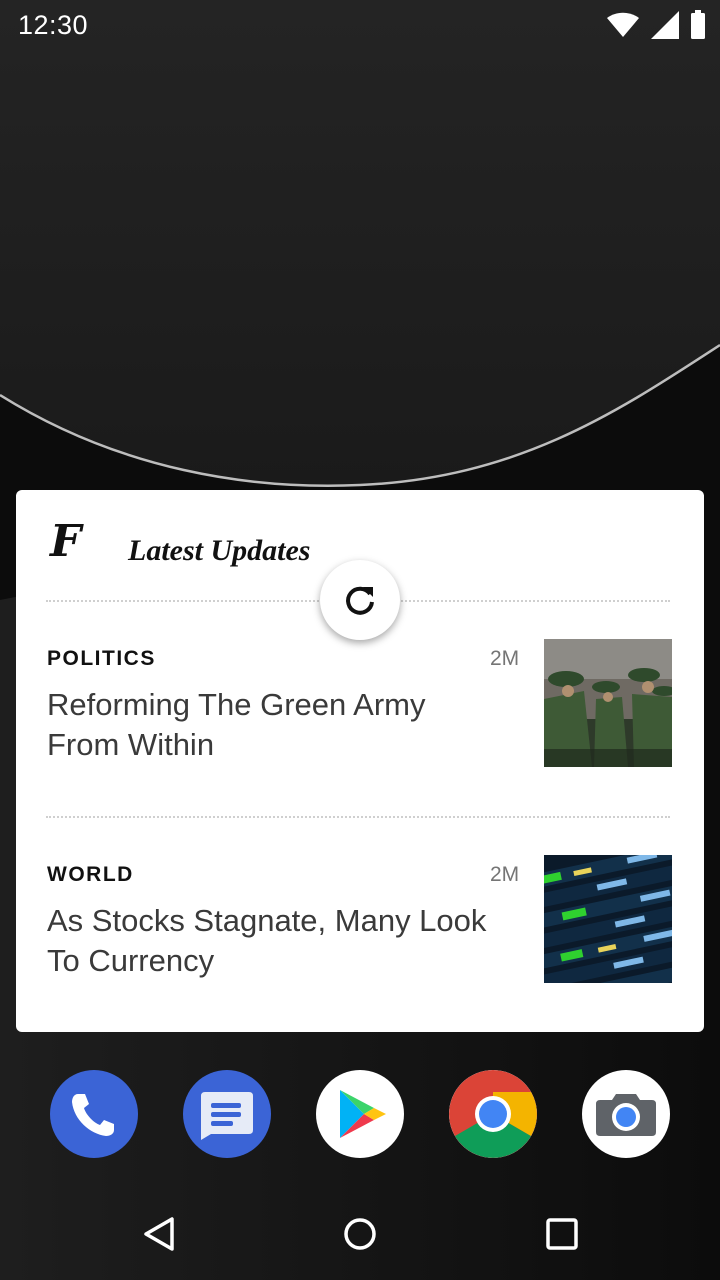 Image resolution: width=720 pixels, height=1280 pixels. I want to click on phone-handset-icon, so click(93, 1115).